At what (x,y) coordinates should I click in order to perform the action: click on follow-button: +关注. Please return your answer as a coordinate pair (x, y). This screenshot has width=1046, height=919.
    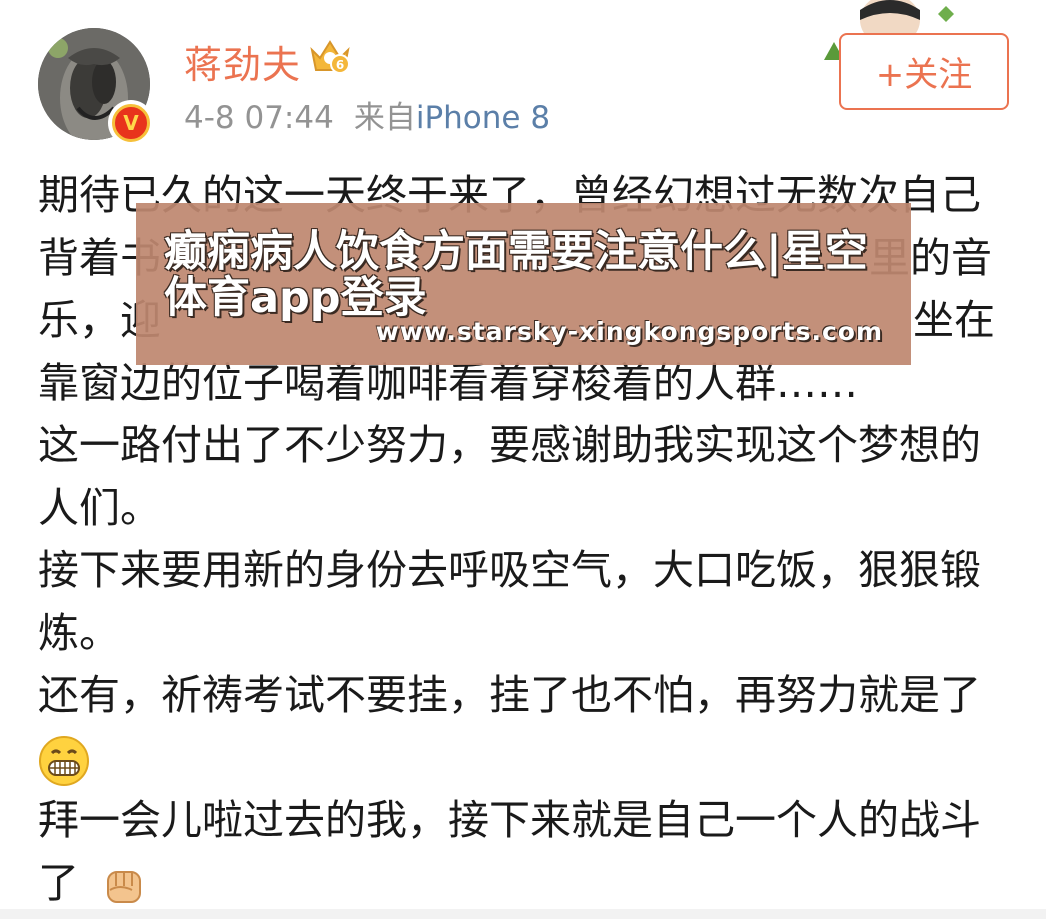
    Looking at the image, I should click on (924, 71).